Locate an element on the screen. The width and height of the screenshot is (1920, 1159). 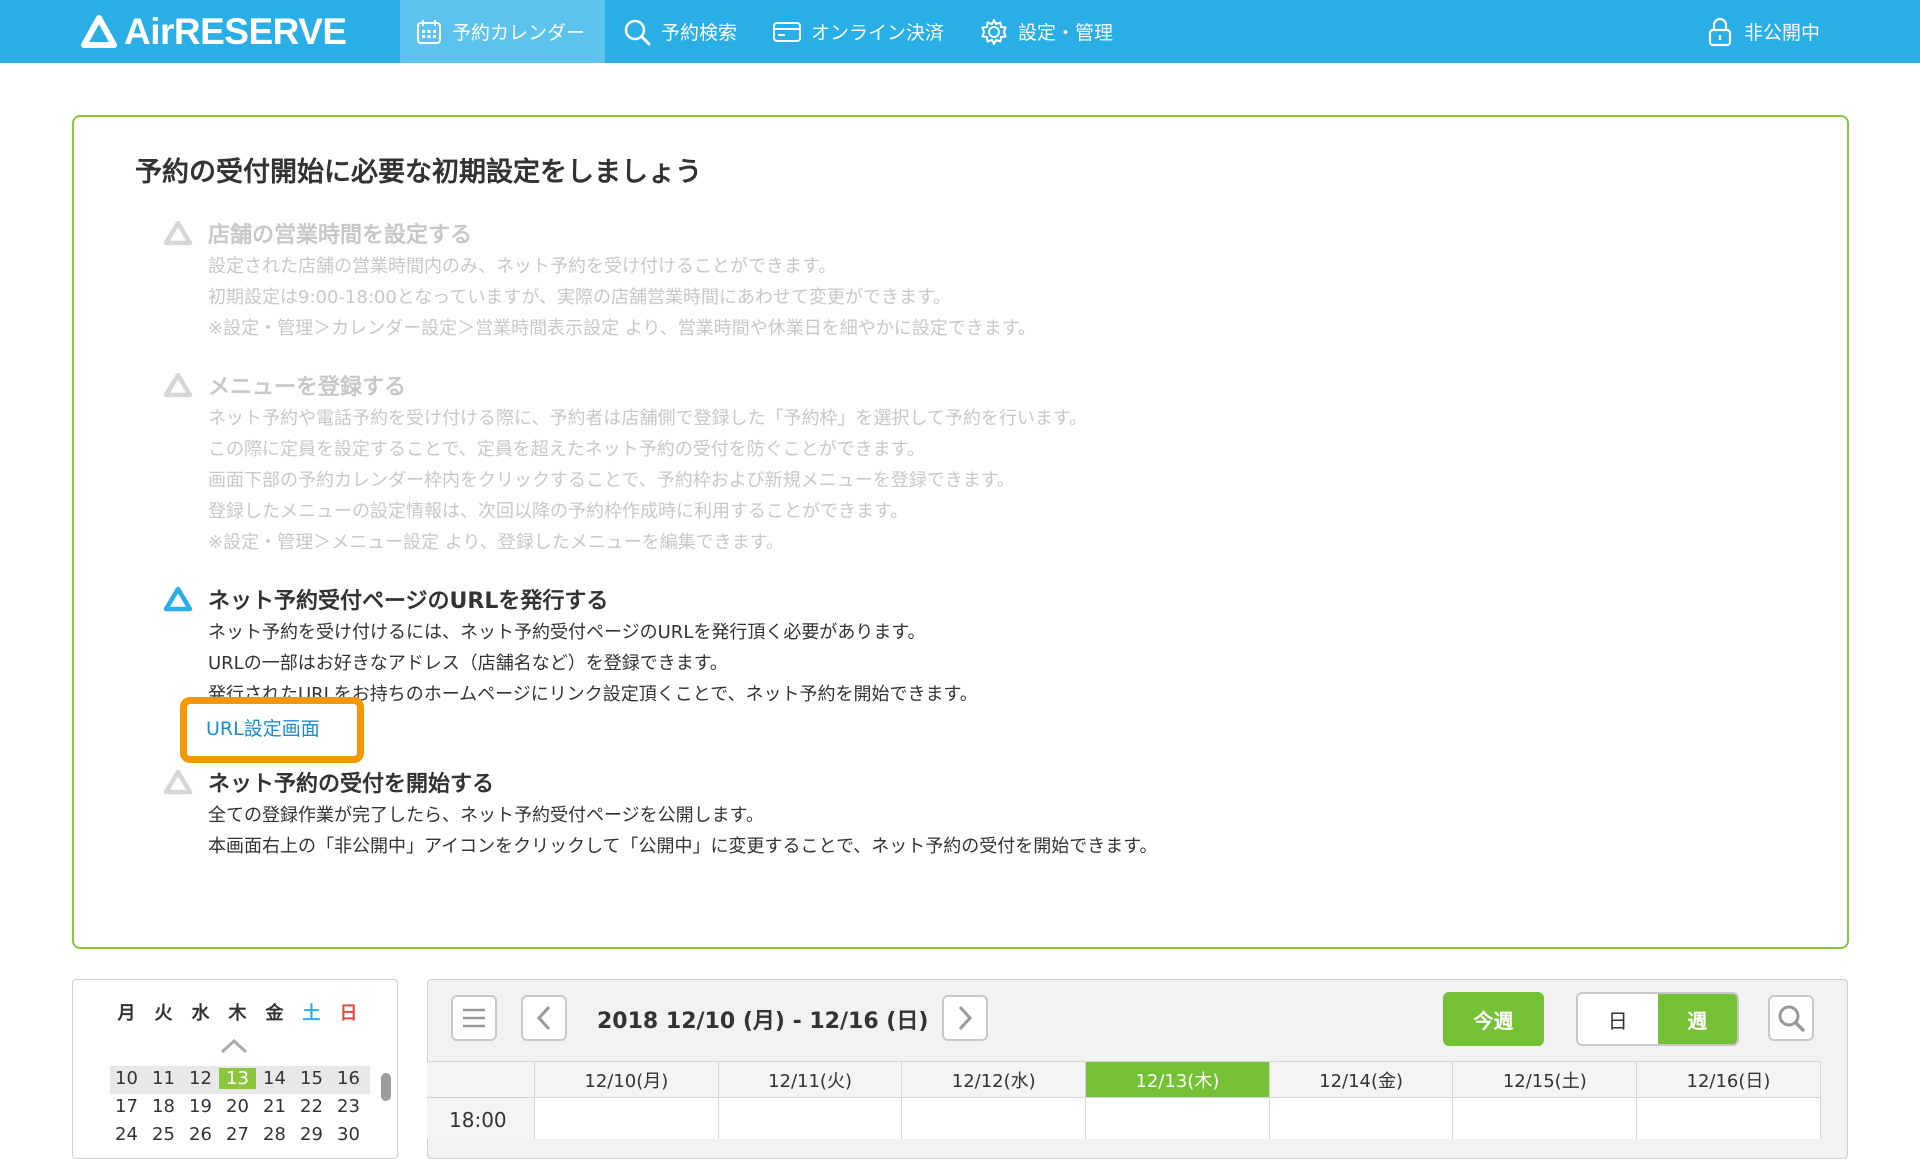
mini-calendar-day: 16 is located at coordinates (348, 1078).